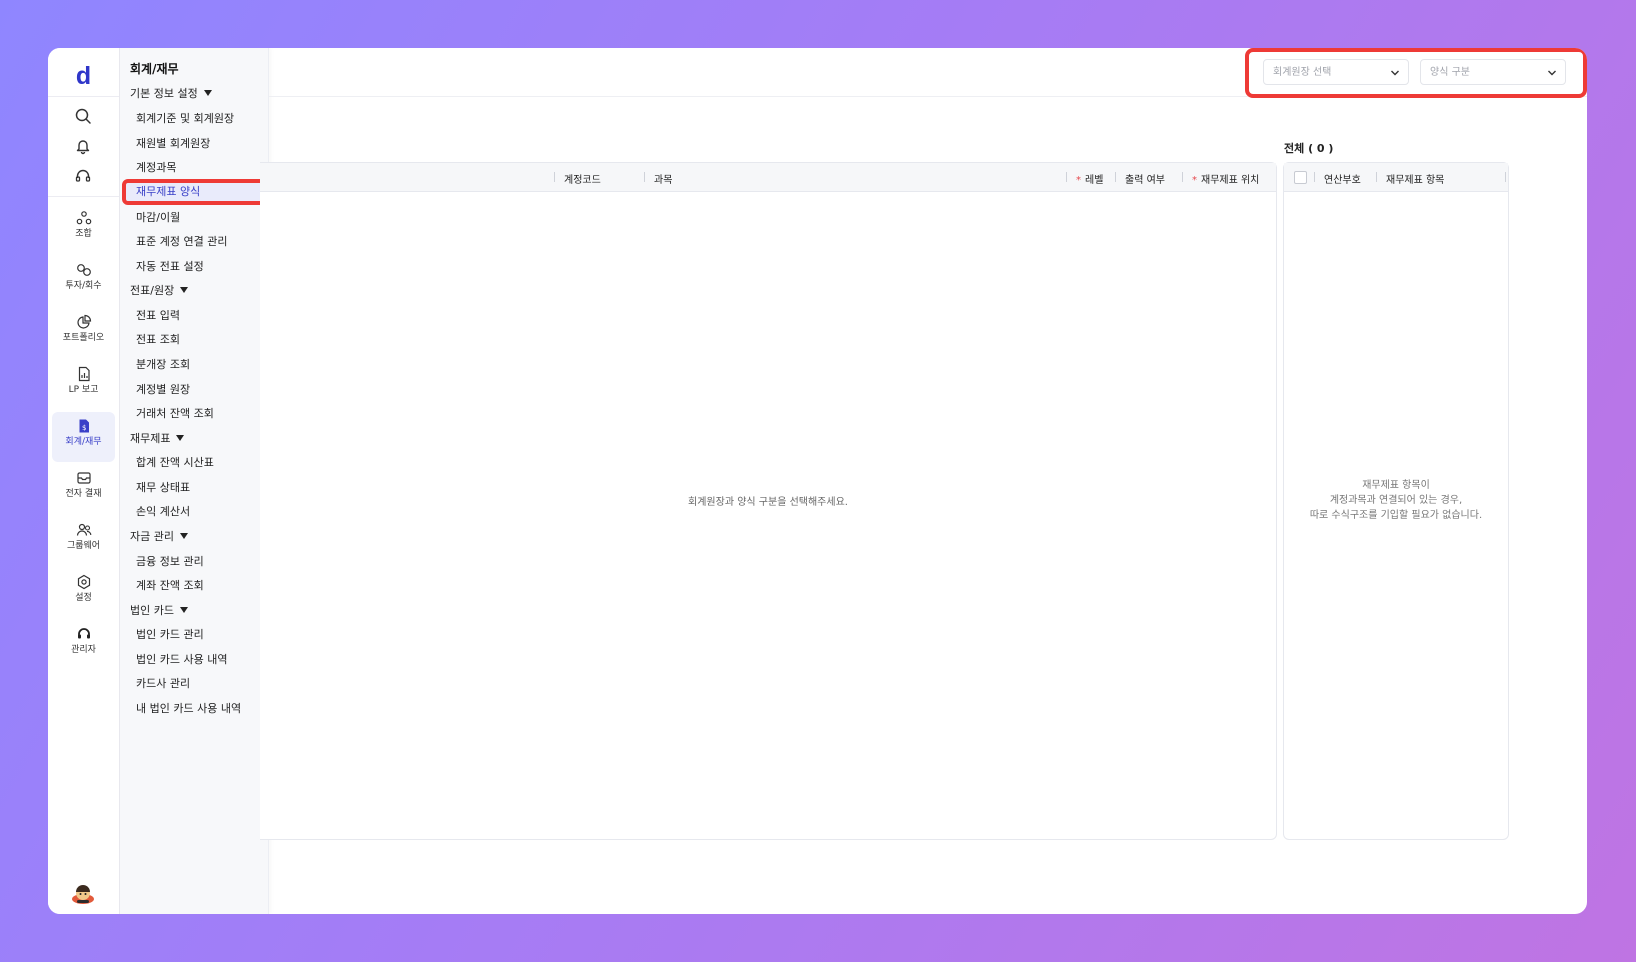 Image resolution: width=1636 pixels, height=962 pixels. What do you see at coordinates (173, 143) in the screenshot?
I see `menu-item-fund-ledger: 재원별 회계원장` at bounding box center [173, 143].